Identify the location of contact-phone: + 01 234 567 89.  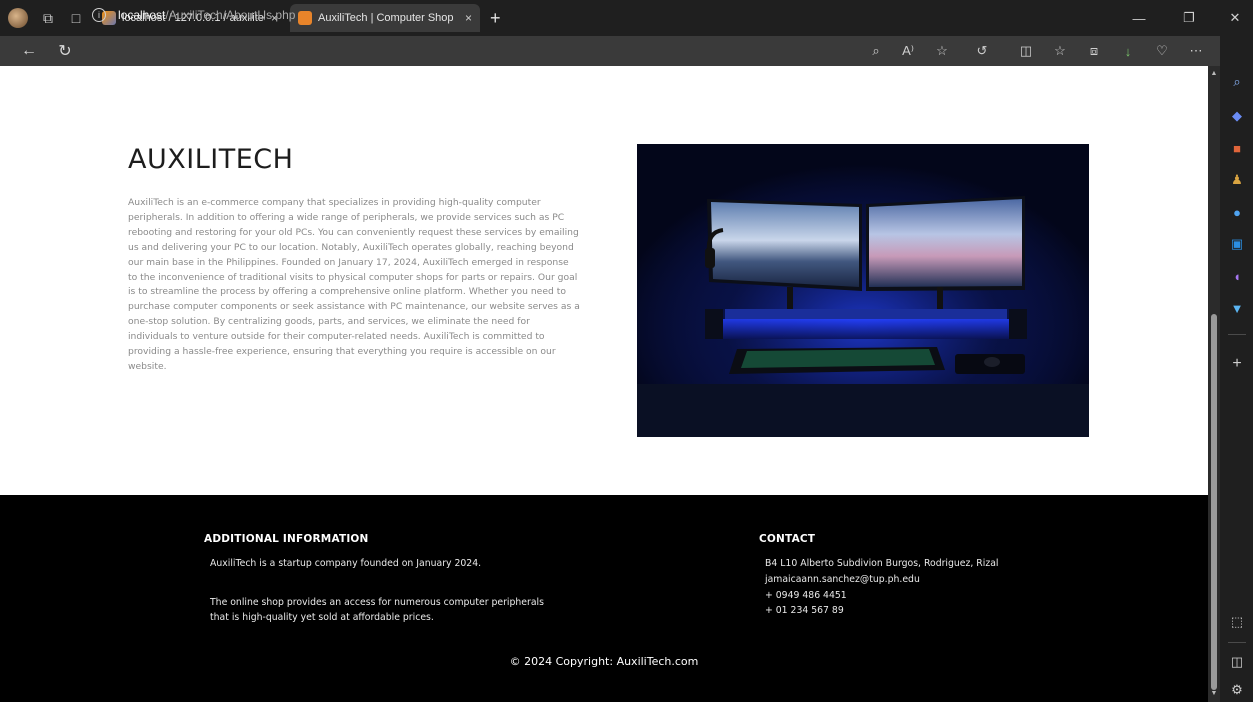
(804, 610).